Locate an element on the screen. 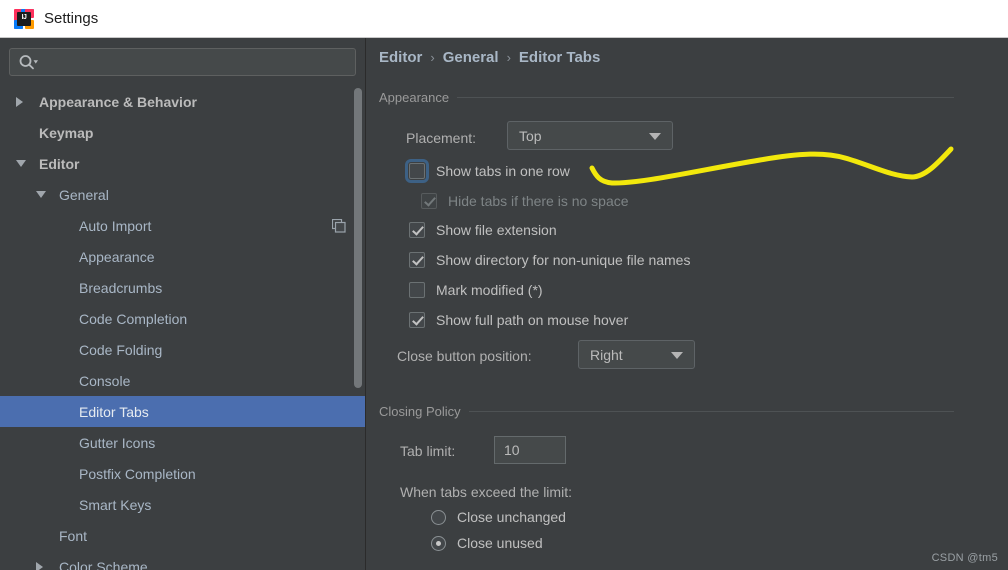 The width and height of the screenshot is (1008, 570). placement-value: Top is located at coordinates (530, 135).